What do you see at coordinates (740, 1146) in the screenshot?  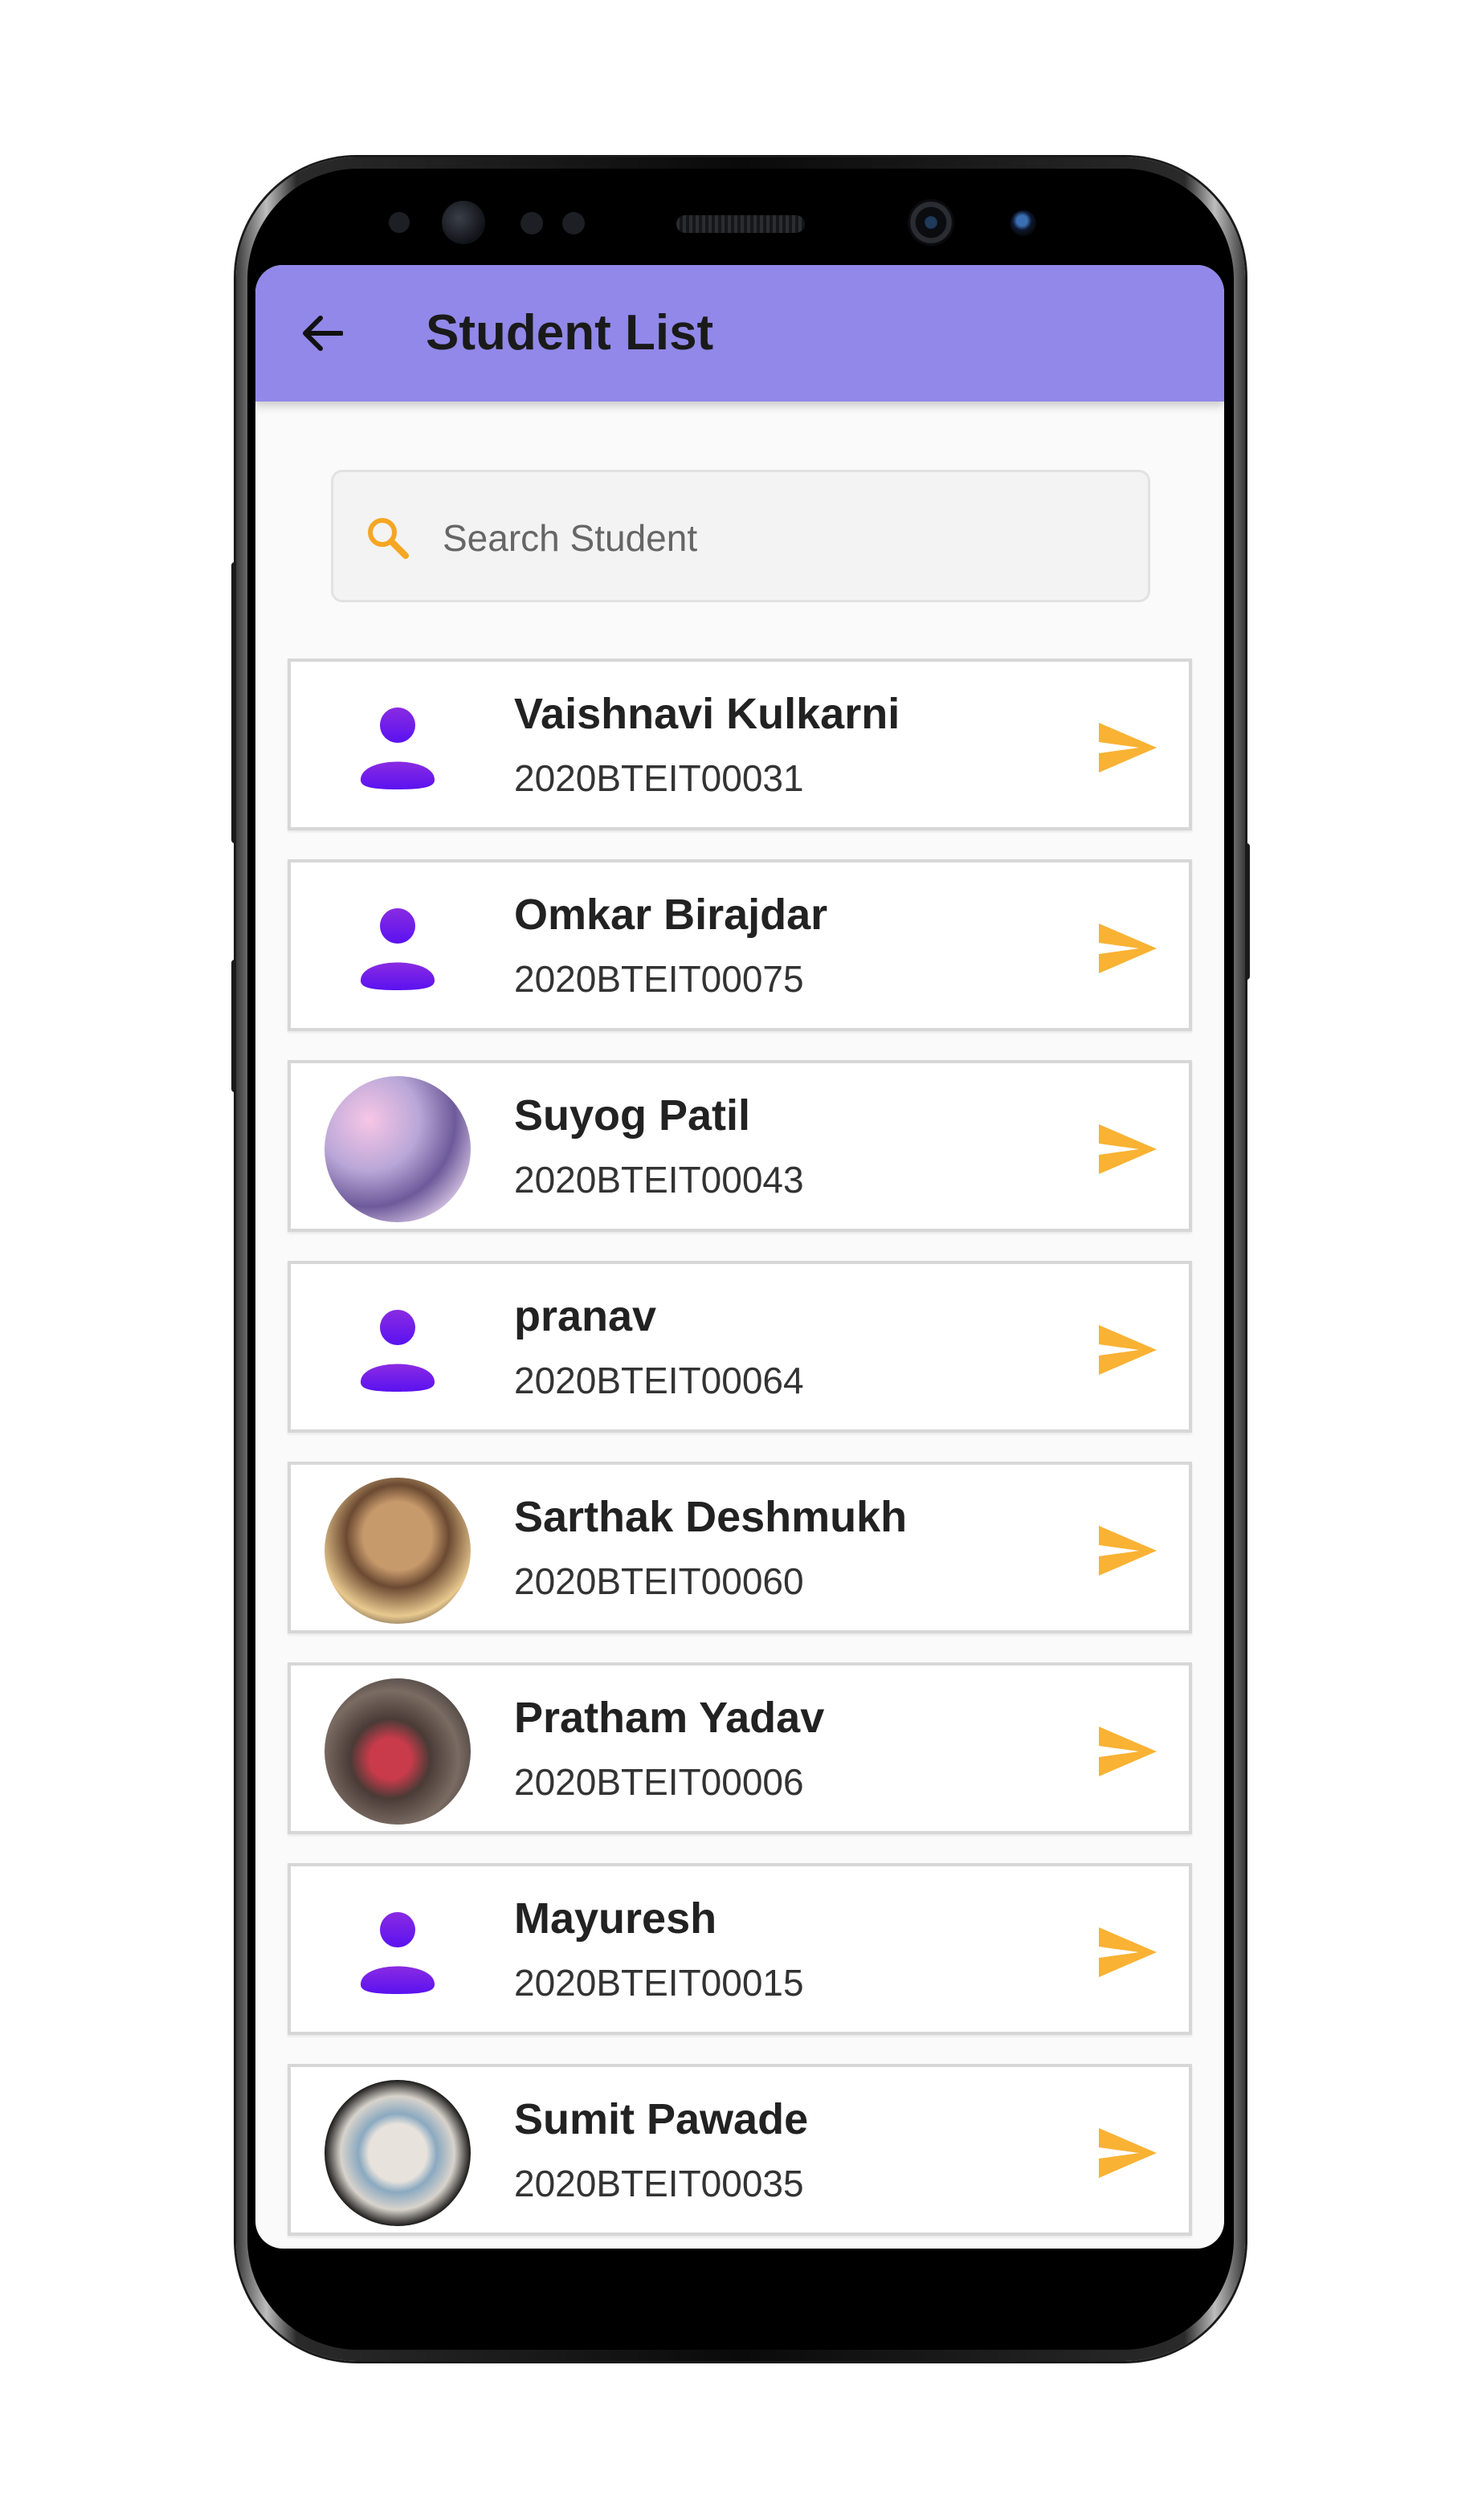 I see `list-item: Suyog Patil 2020BTEIT00043` at bounding box center [740, 1146].